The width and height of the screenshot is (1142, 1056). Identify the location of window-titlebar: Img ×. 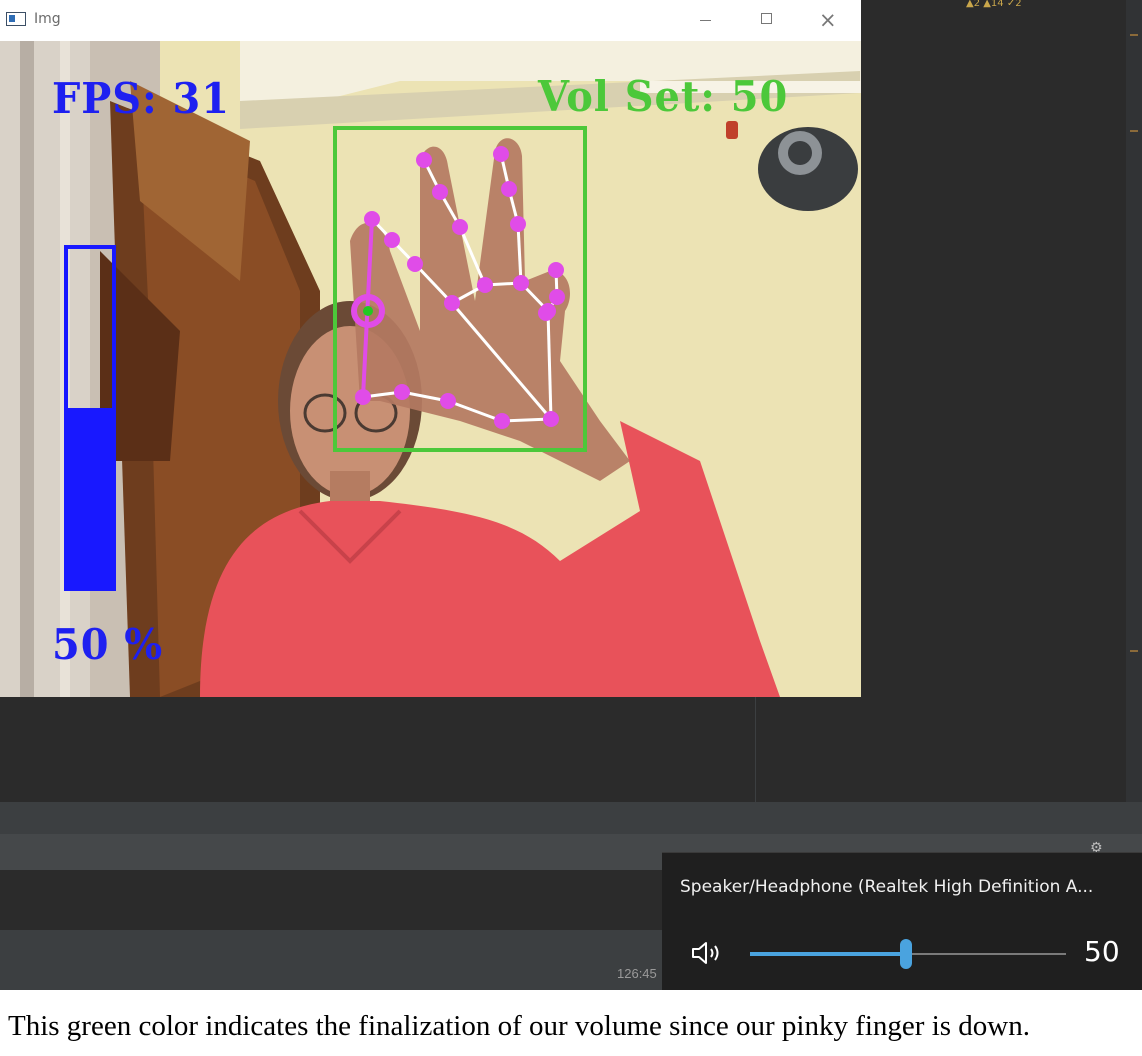
(430, 20).